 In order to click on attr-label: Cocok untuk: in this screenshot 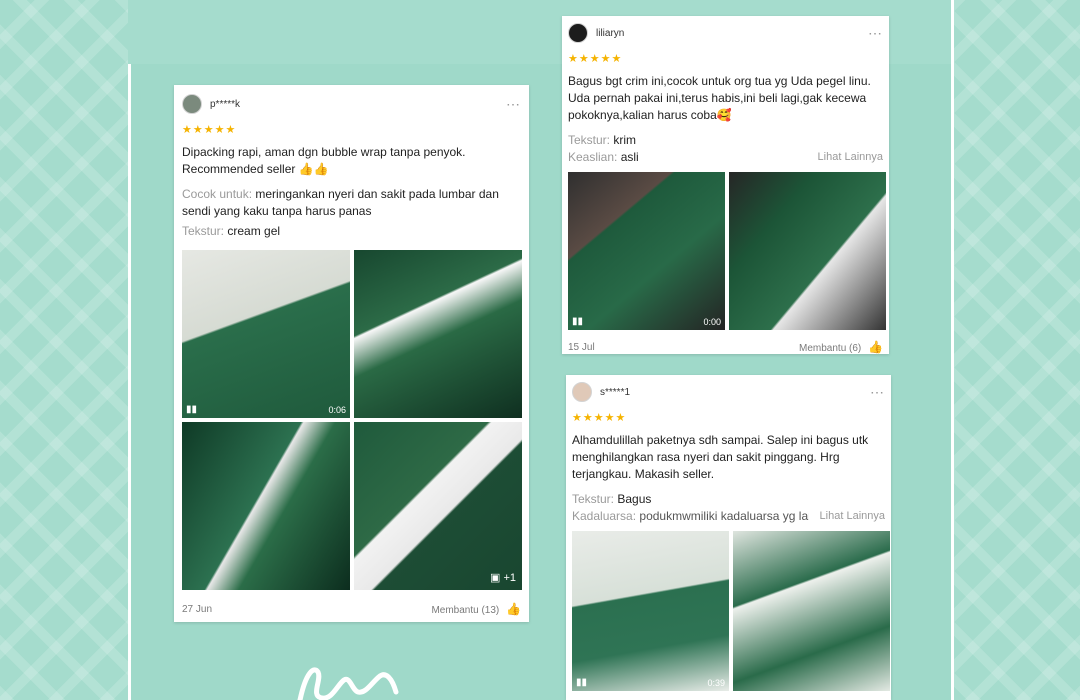, I will do `click(217, 194)`.